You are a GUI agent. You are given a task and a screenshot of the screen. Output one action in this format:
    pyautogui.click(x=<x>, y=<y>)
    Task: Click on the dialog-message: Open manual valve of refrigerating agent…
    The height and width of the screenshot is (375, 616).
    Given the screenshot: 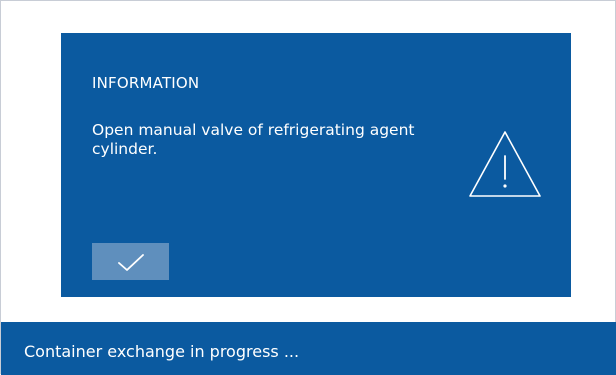 What is the action you would take?
    pyautogui.click(x=253, y=139)
    